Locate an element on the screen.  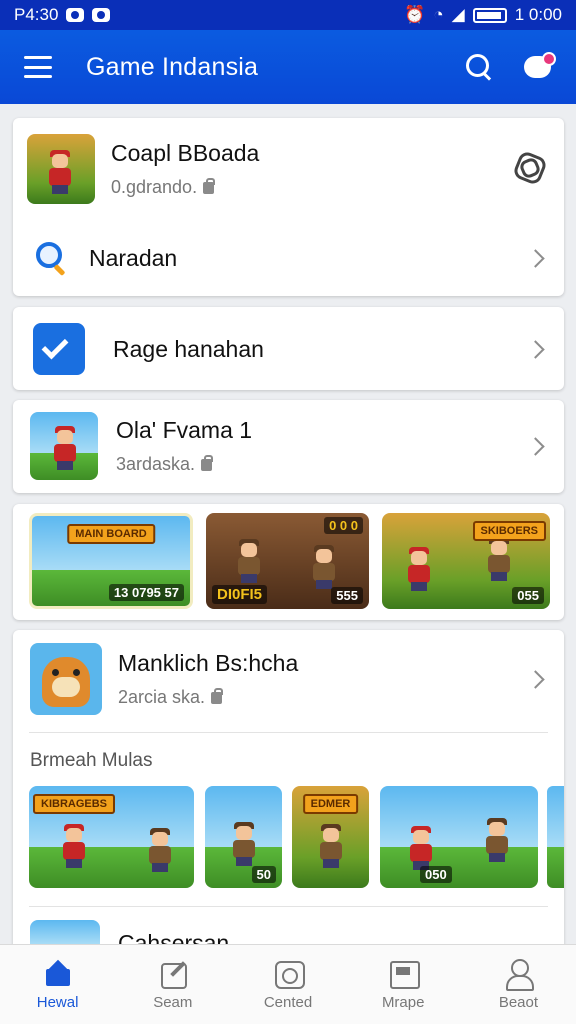
nav-beaot: Beaot is located at coordinates (518, 984).